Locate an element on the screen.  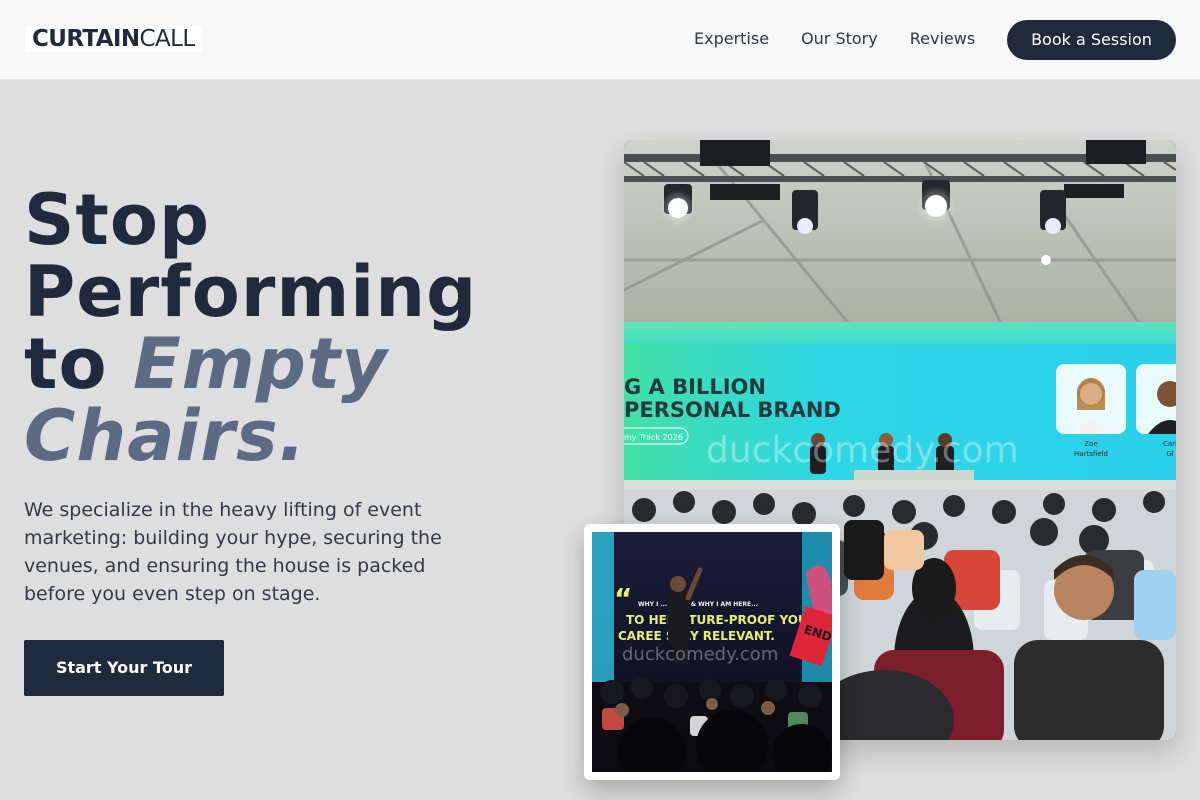
left-neon-panel is located at coordinates (603, 617).